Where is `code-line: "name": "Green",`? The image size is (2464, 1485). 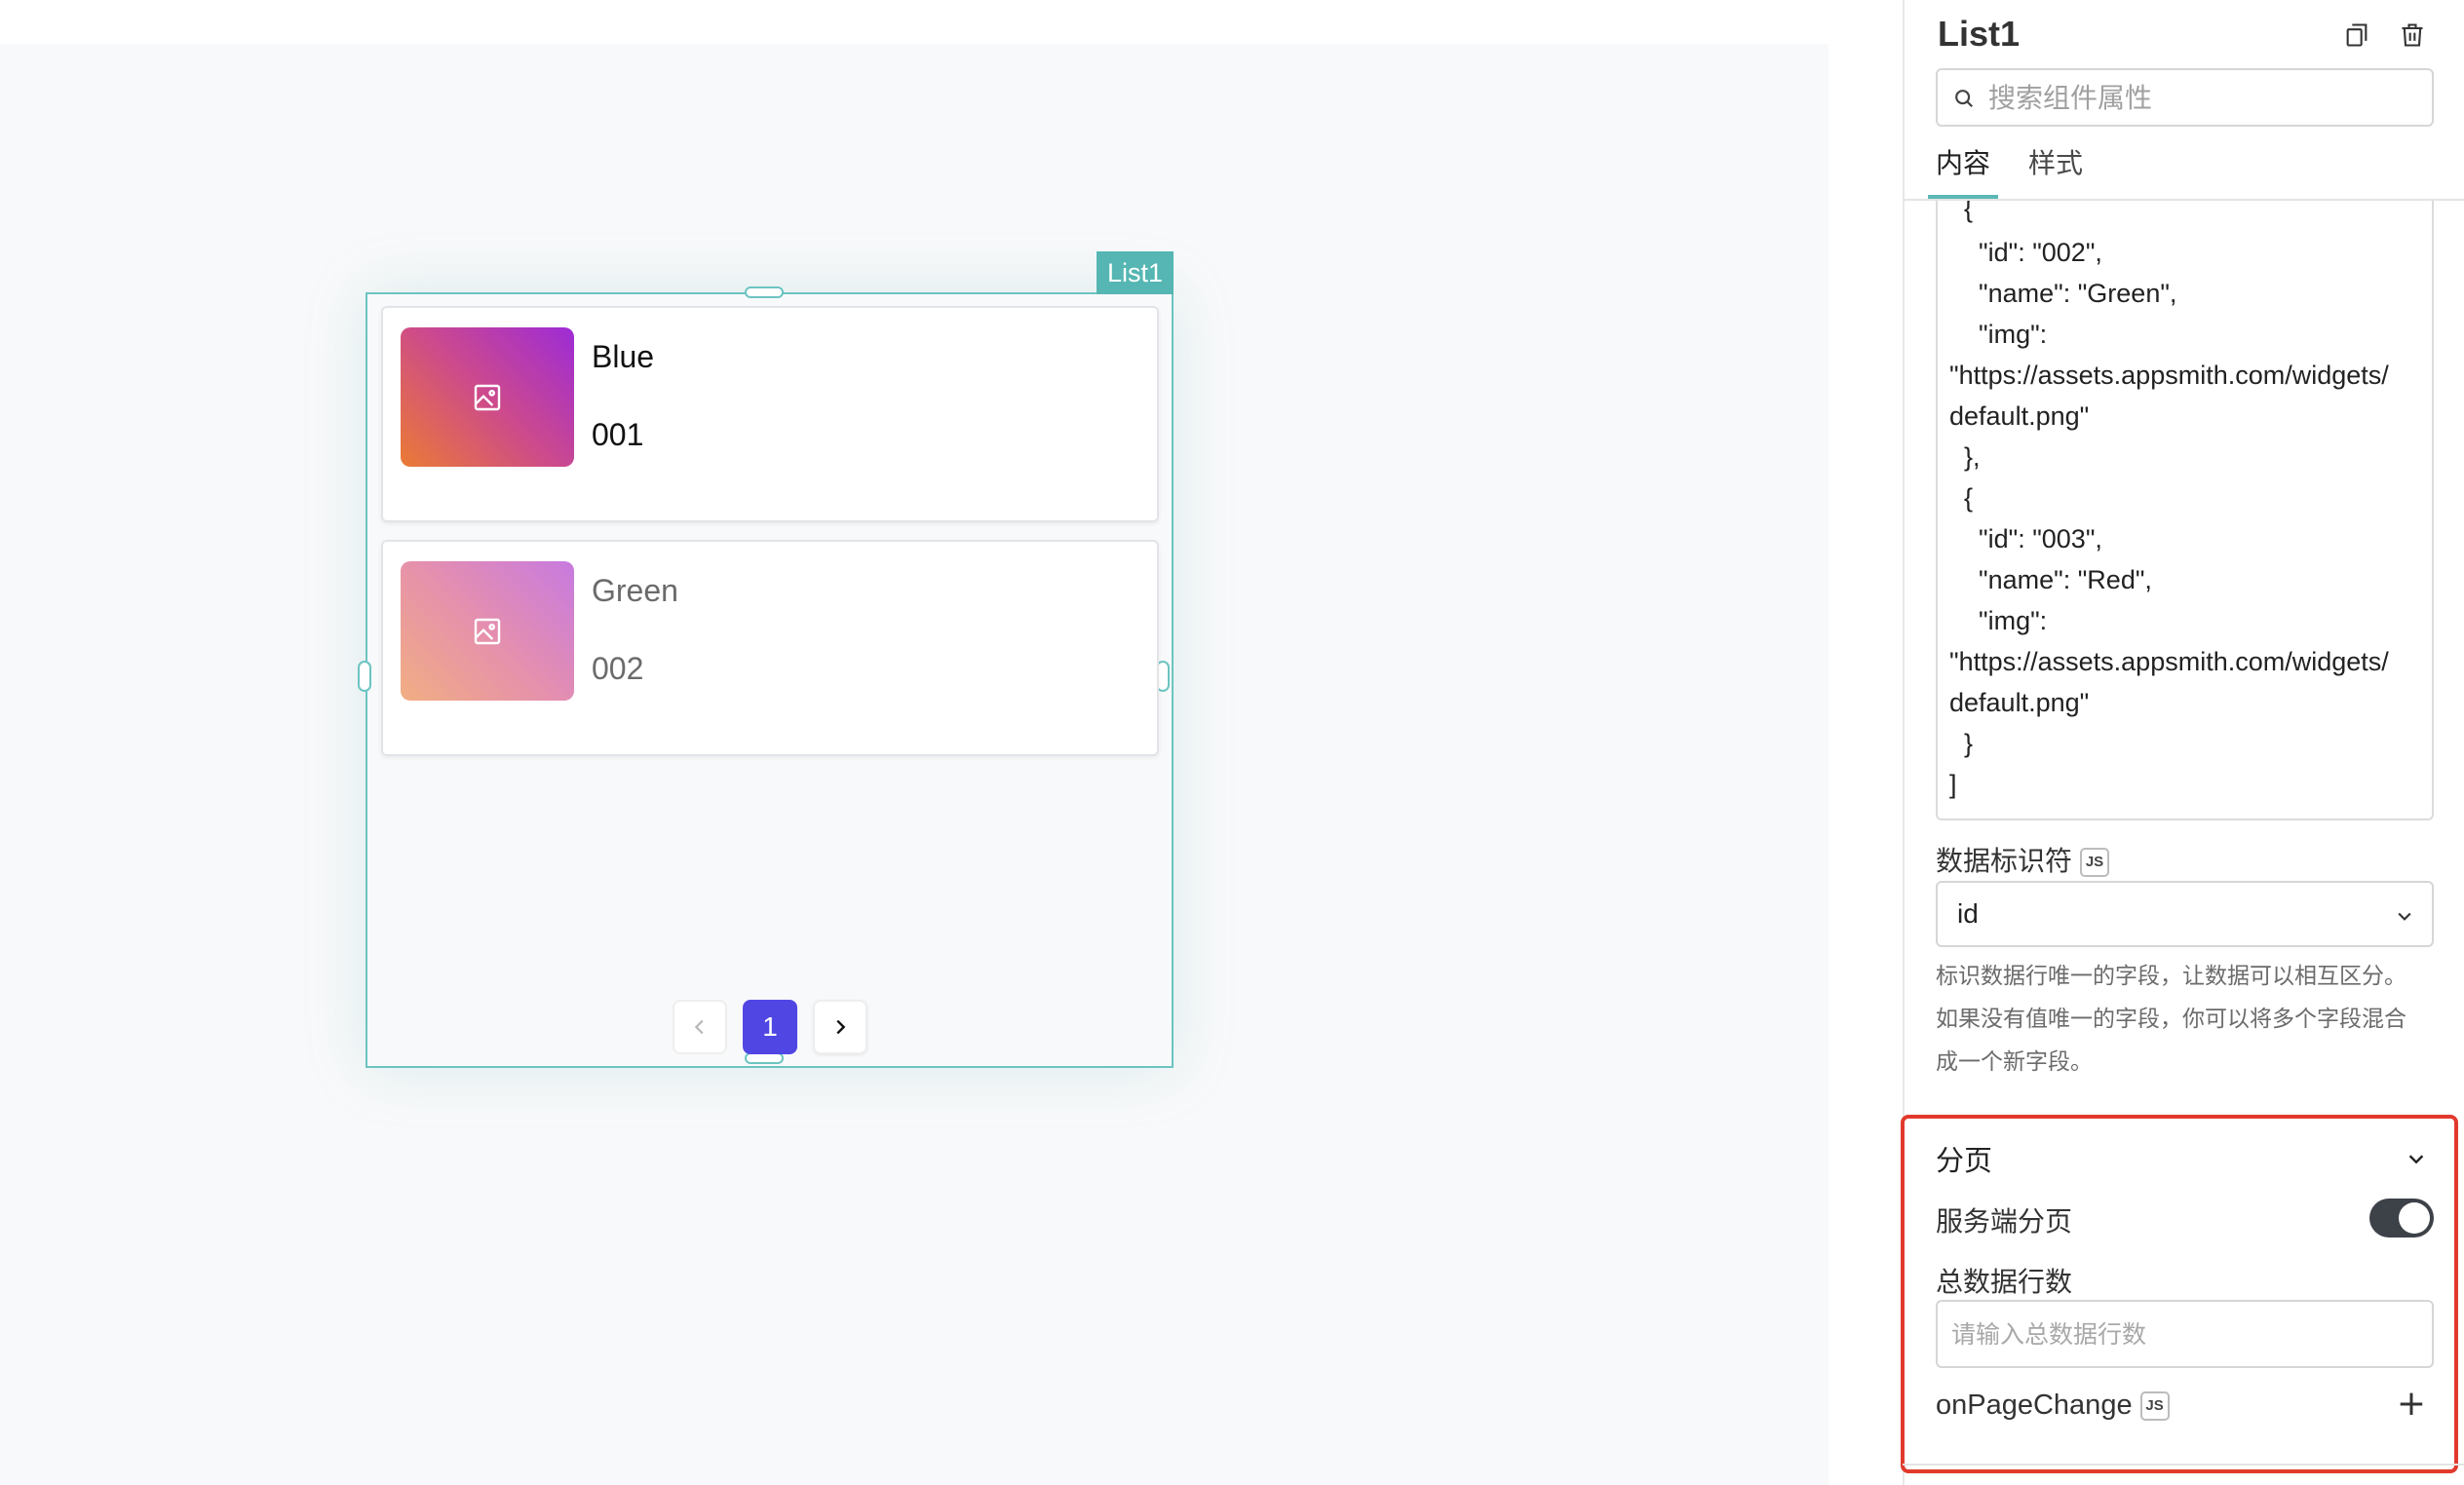 code-line: "name": "Green", is located at coordinates (2063, 293).